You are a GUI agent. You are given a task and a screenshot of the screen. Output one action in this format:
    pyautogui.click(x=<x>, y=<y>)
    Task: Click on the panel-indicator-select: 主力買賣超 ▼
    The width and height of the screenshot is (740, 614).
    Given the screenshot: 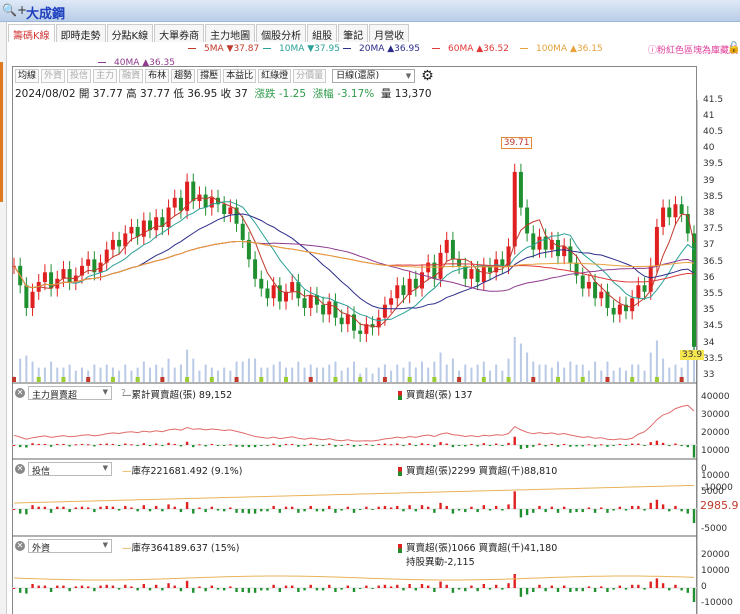 What is the action you would take?
    pyautogui.click(x=70, y=393)
    